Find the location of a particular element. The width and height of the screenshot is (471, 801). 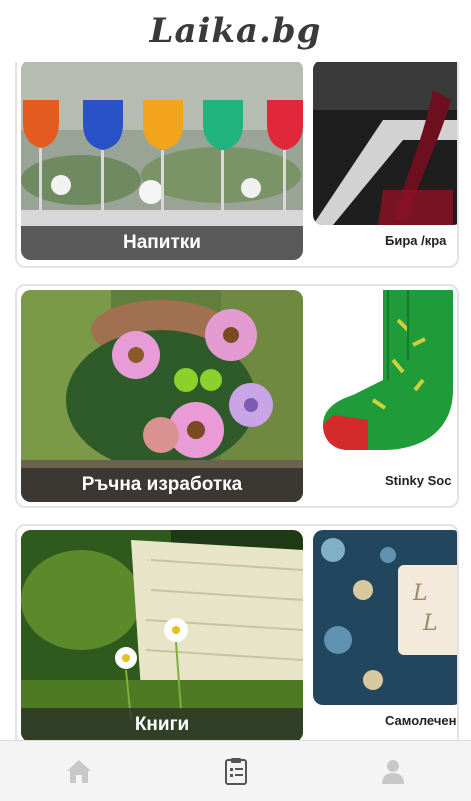

nav-home-button is located at coordinates (79, 771).